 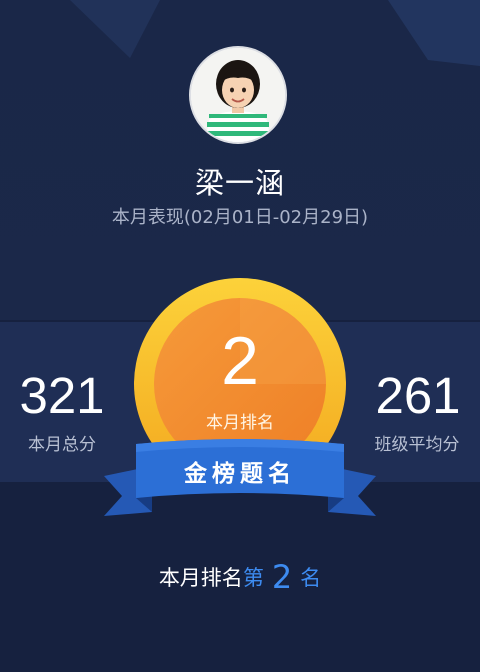 I want to click on rank-summary: 本月排名第 2 名, so click(x=240, y=577).